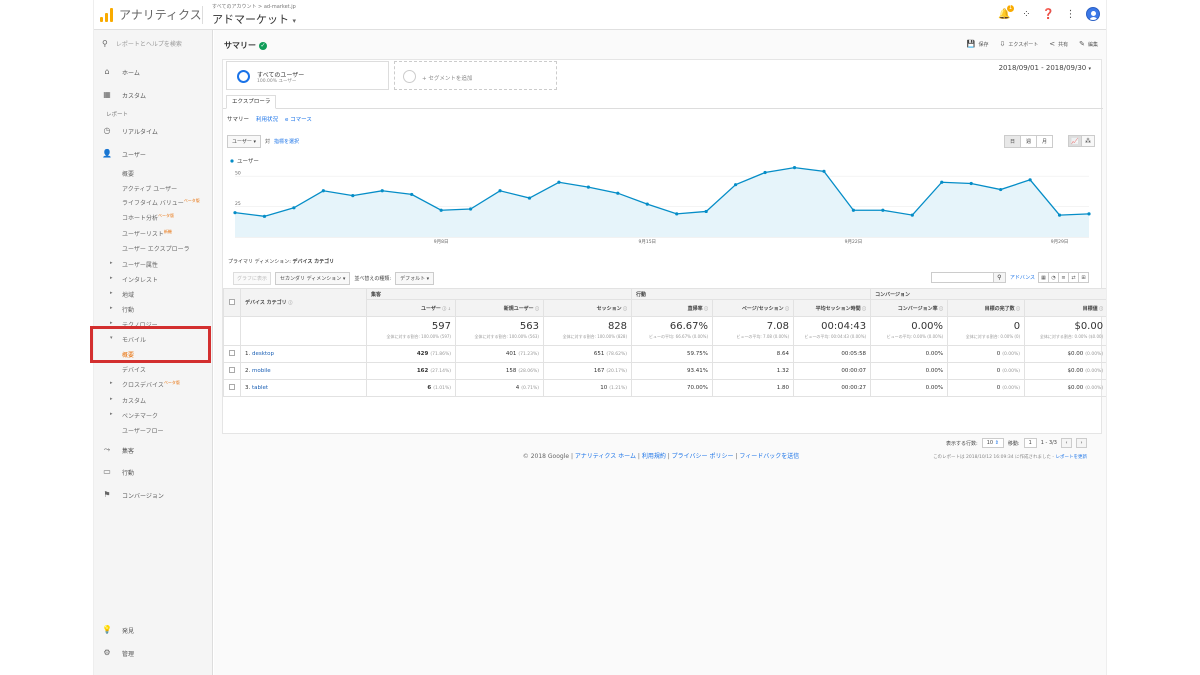 This screenshot has width=1200, height=675. I want to click on date-range-picker: 2018/09/01 - 2018/09/30 ▾, so click(1045, 68).